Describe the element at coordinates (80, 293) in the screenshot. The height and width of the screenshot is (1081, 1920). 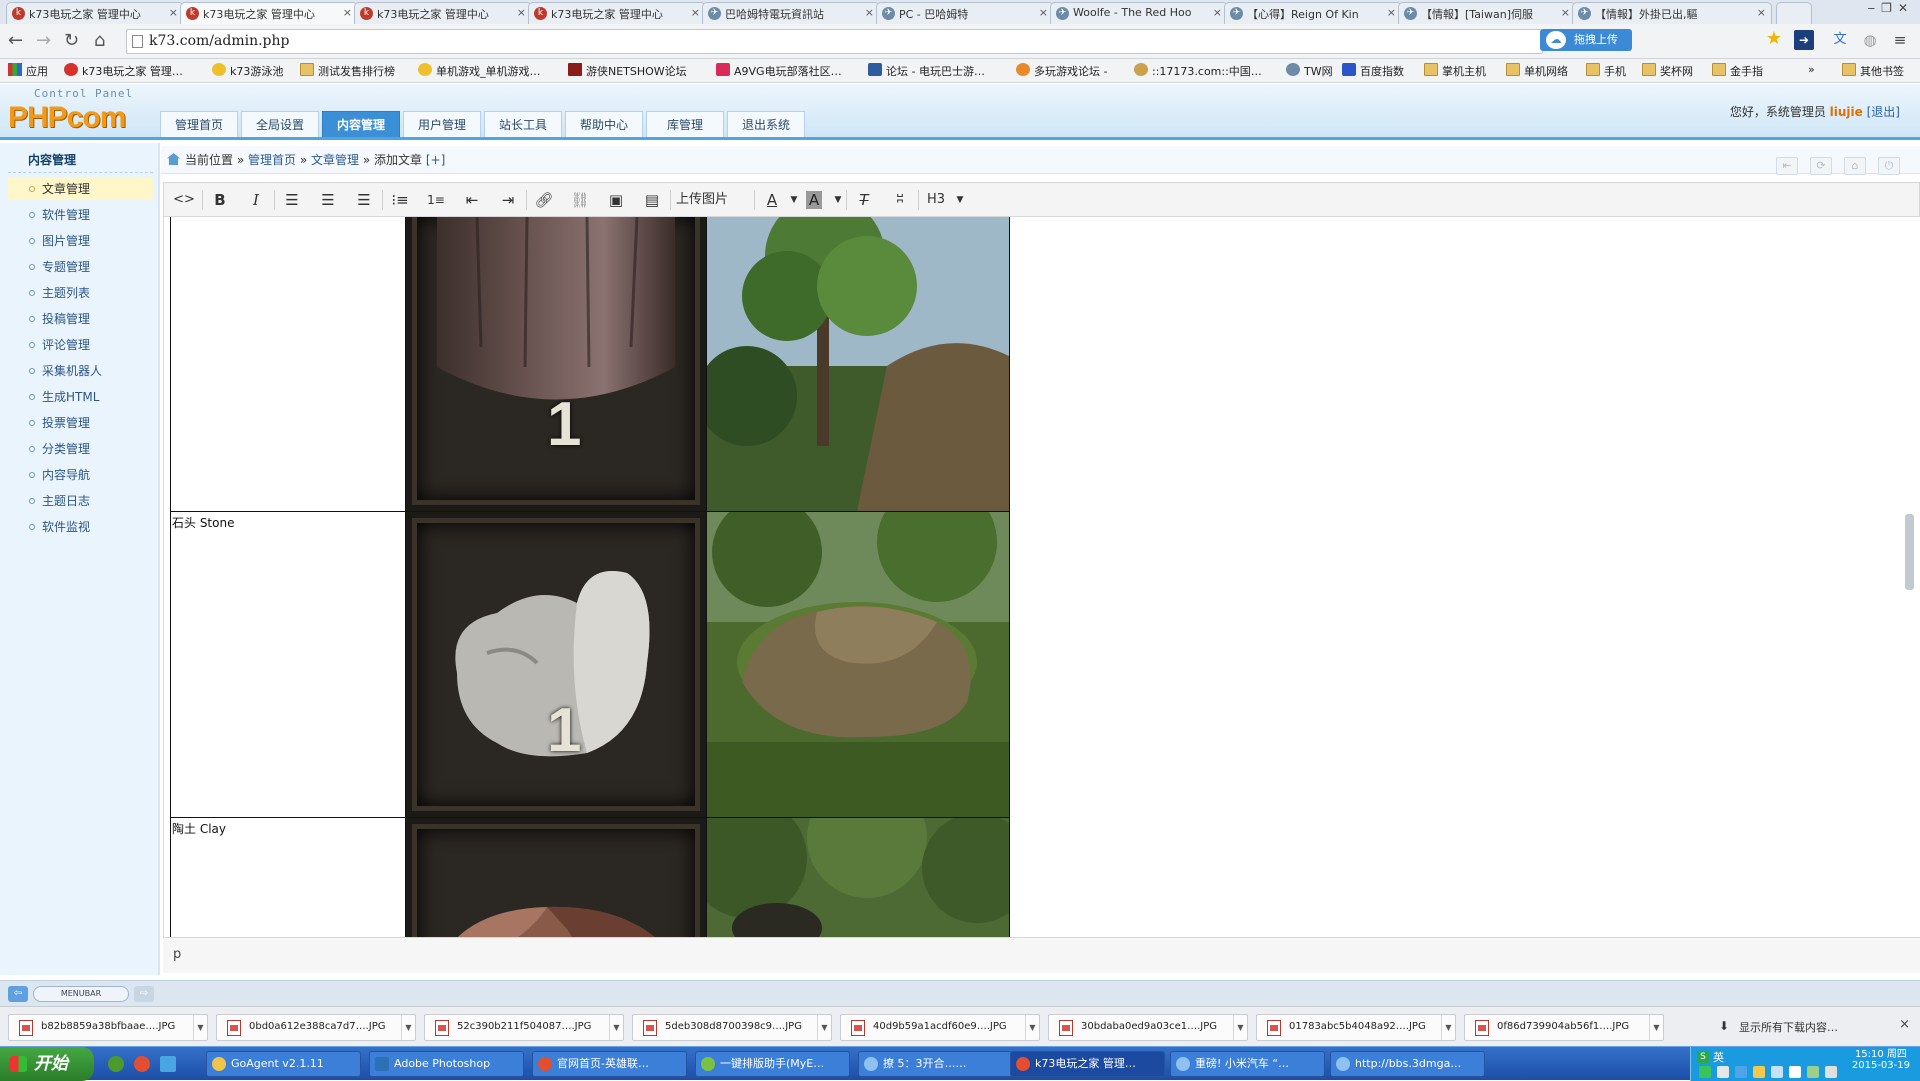
I see `sidebar-item-topic-list: 主题列表` at that location.